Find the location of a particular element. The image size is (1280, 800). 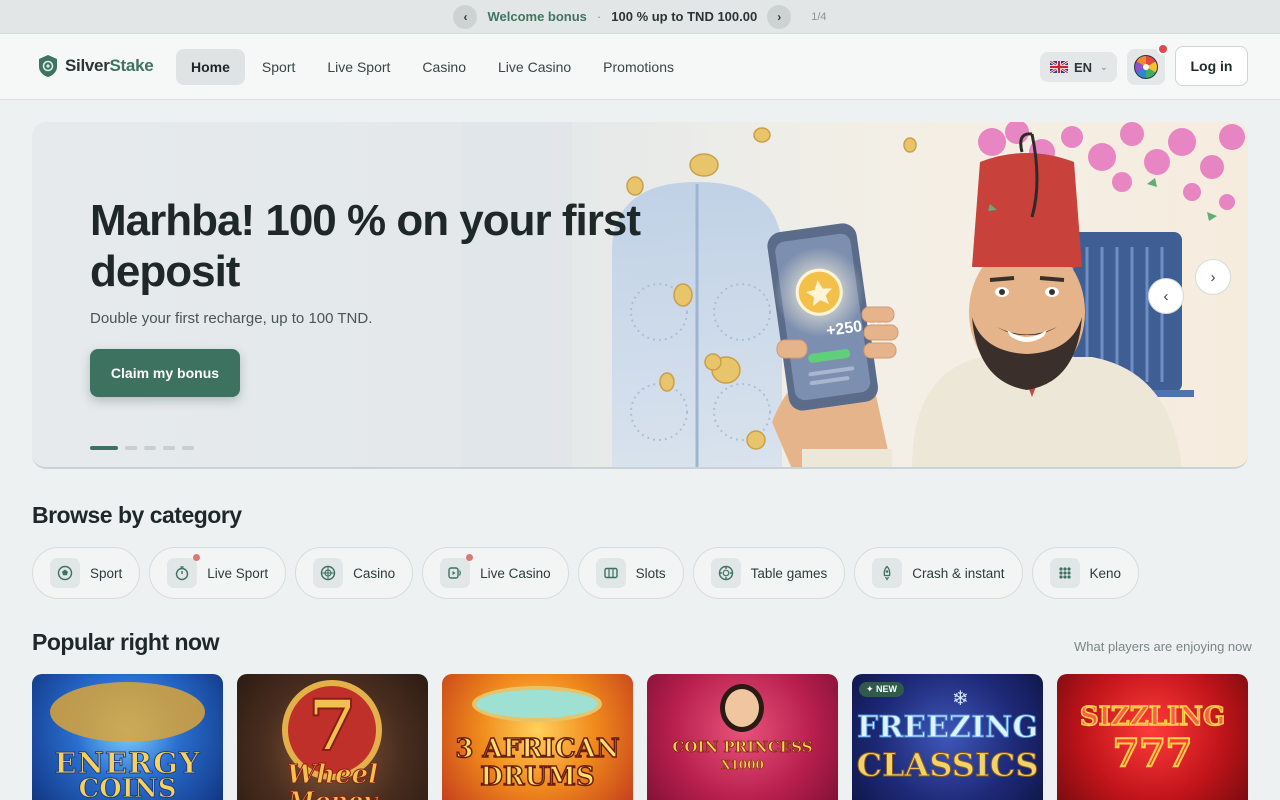

game-subtitle: DRUMS is located at coordinates (538, 777).